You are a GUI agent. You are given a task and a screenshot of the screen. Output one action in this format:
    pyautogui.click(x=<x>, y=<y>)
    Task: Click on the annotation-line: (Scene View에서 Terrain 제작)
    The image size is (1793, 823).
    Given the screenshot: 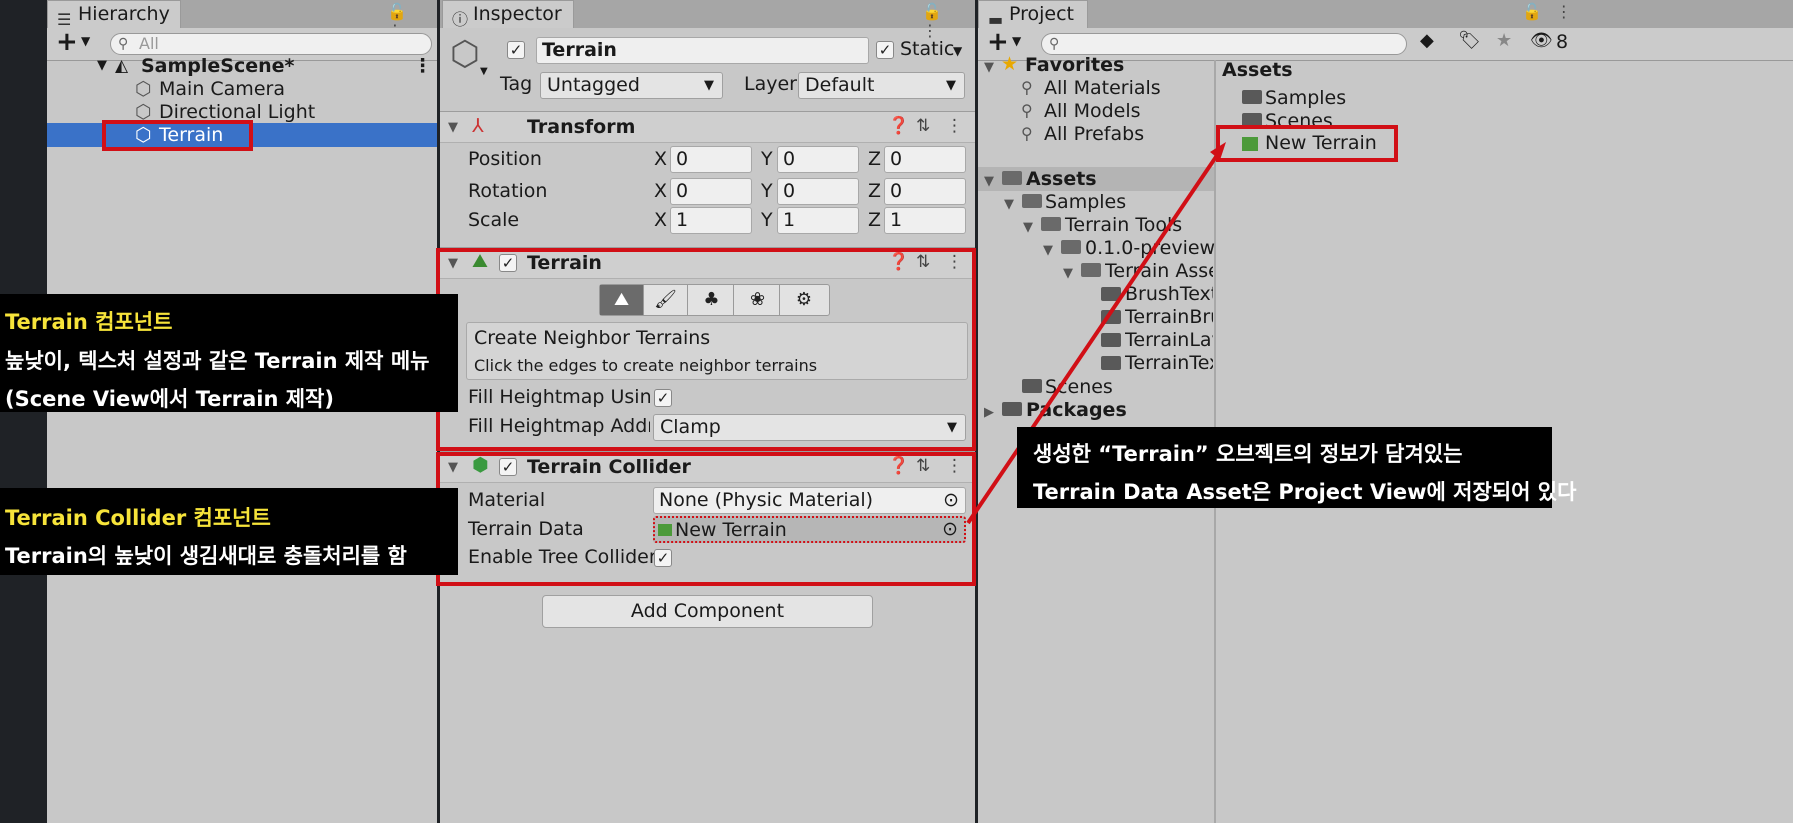 What is the action you would take?
    pyautogui.click(x=169, y=399)
    